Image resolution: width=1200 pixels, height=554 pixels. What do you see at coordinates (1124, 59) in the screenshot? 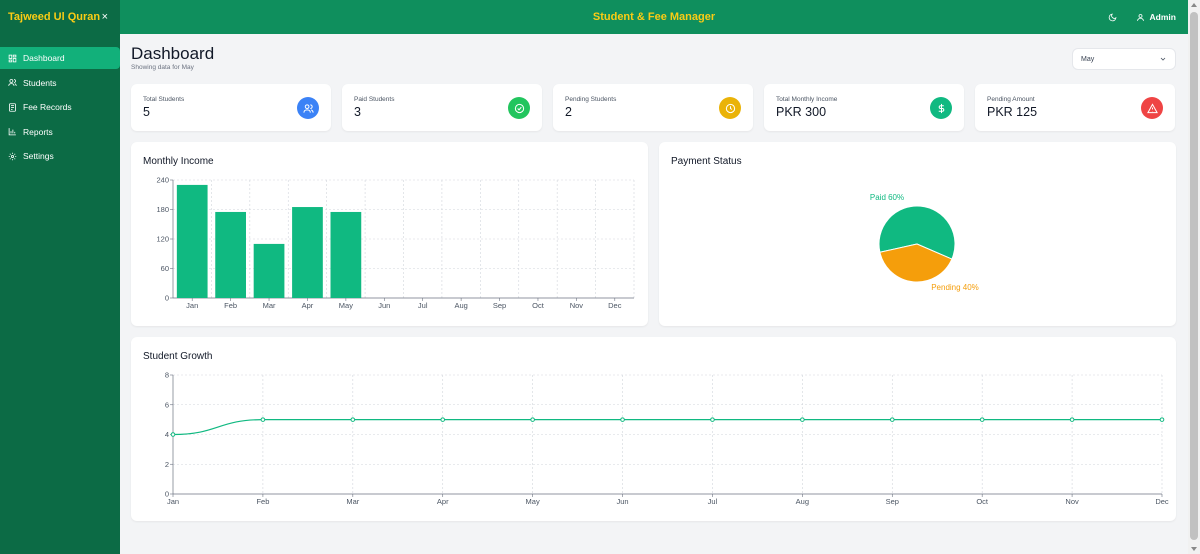
I see `month-select: May` at bounding box center [1124, 59].